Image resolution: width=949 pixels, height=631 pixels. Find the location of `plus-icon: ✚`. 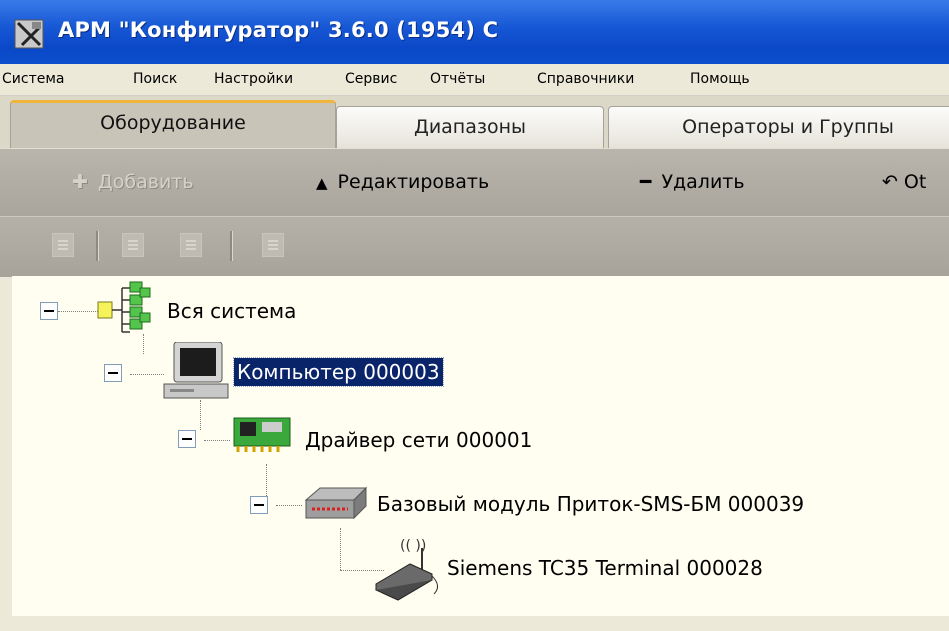

plus-icon: ✚ is located at coordinates (80, 182).